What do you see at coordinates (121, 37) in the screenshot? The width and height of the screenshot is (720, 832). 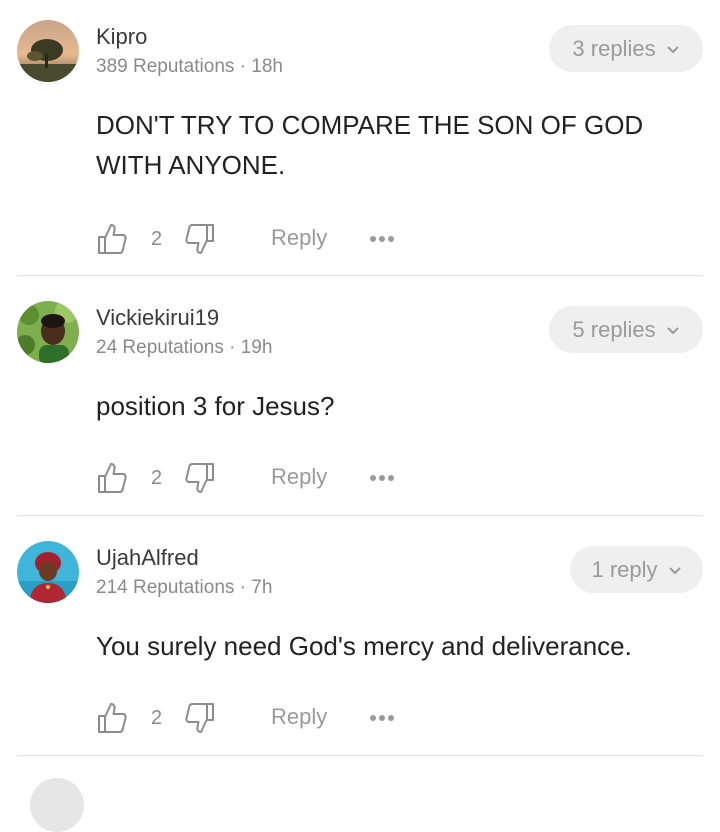 I see `username: Kipro` at bounding box center [121, 37].